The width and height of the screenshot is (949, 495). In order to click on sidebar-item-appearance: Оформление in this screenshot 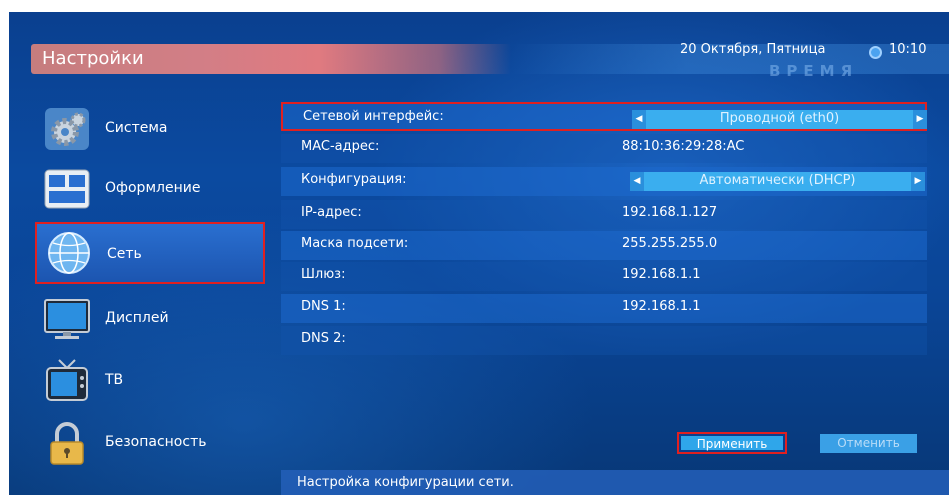, I will do `click(150, 189)`.